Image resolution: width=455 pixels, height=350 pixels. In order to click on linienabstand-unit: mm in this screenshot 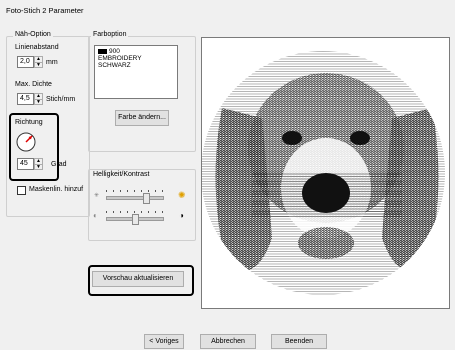, I will do `click(52, 62)`.